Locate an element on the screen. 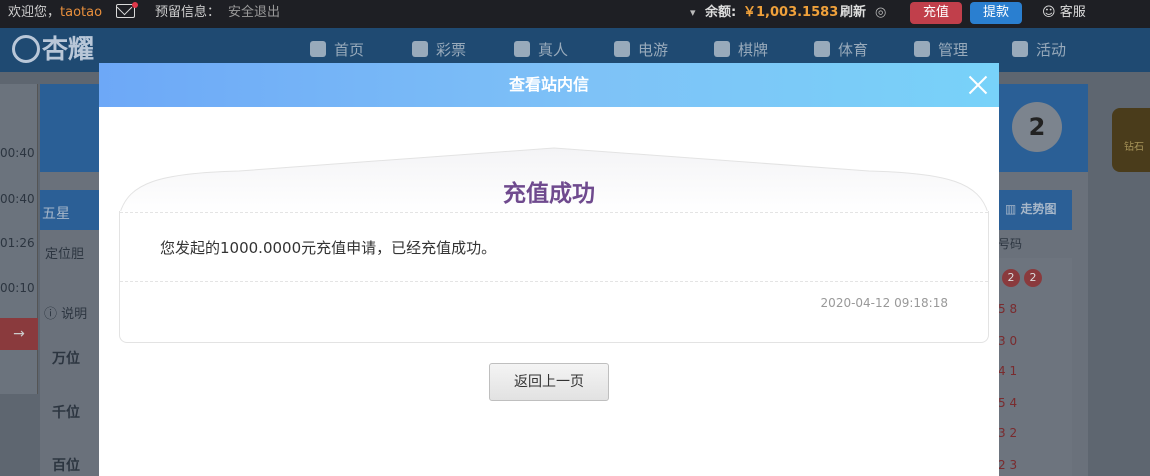 This screenshot has width=1150, height=476. balance-label: 余额: is located at coordinates (721, 12).